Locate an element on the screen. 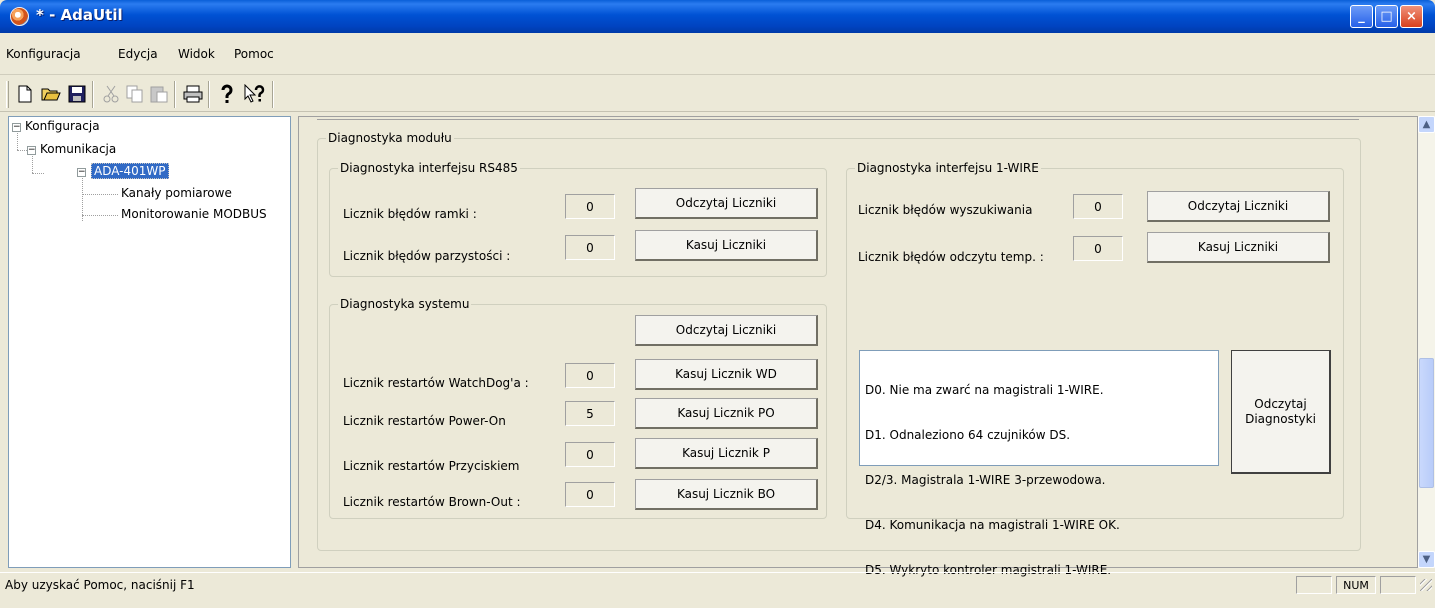 The image size is (1435, 608). temp-read-errors-value: 0 is located at coordinates (1098, 248).